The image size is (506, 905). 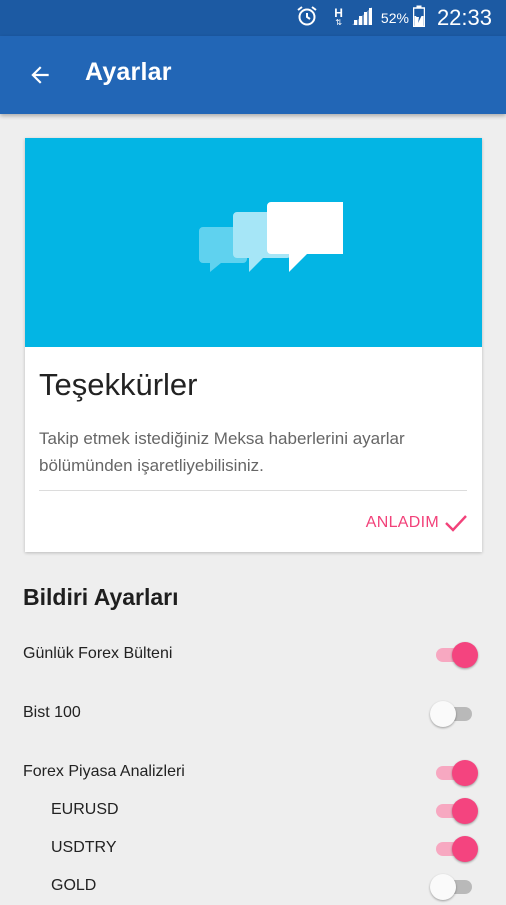 I want to click on page-title: Ayarlar, so click(x=128, y=72).